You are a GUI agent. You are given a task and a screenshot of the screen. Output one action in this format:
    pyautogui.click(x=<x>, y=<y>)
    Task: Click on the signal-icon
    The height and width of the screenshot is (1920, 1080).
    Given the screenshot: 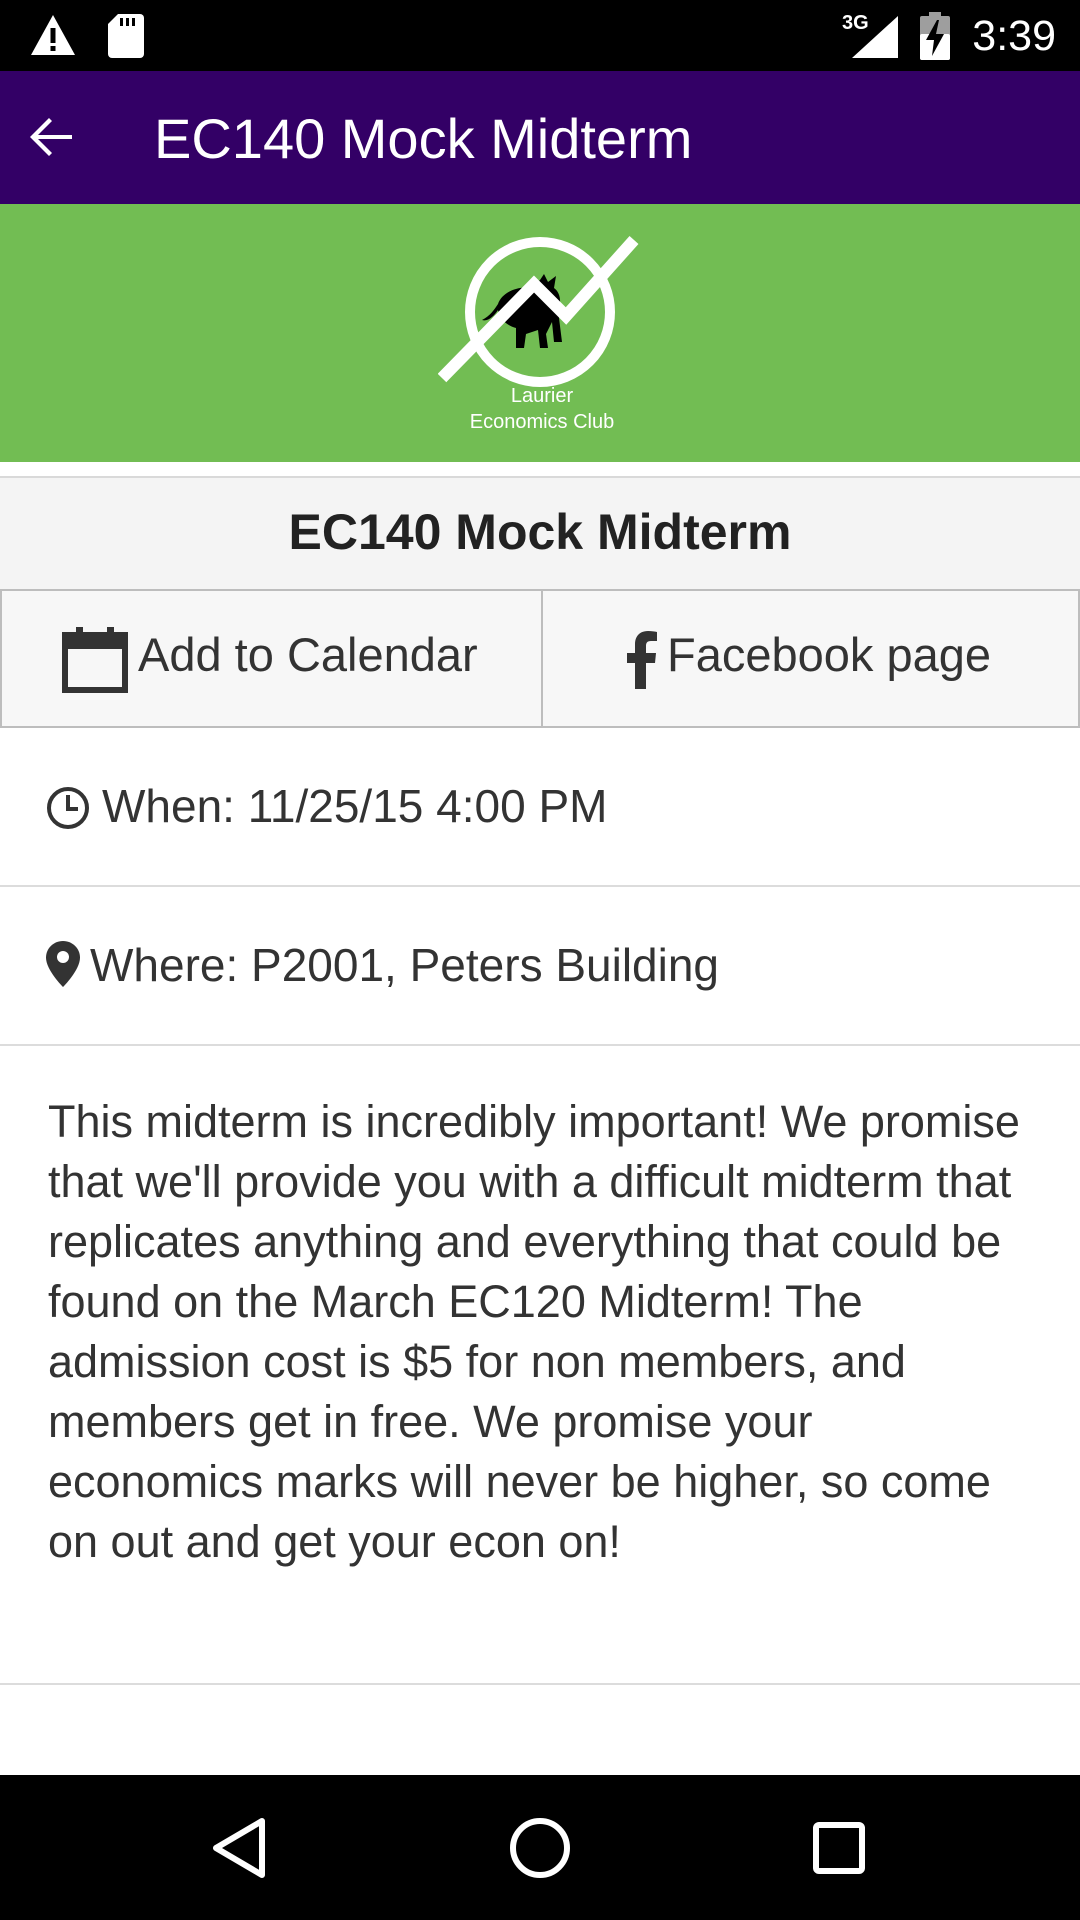 What is the action you would take?
    pyautogui.click(x=875, y=37)
    